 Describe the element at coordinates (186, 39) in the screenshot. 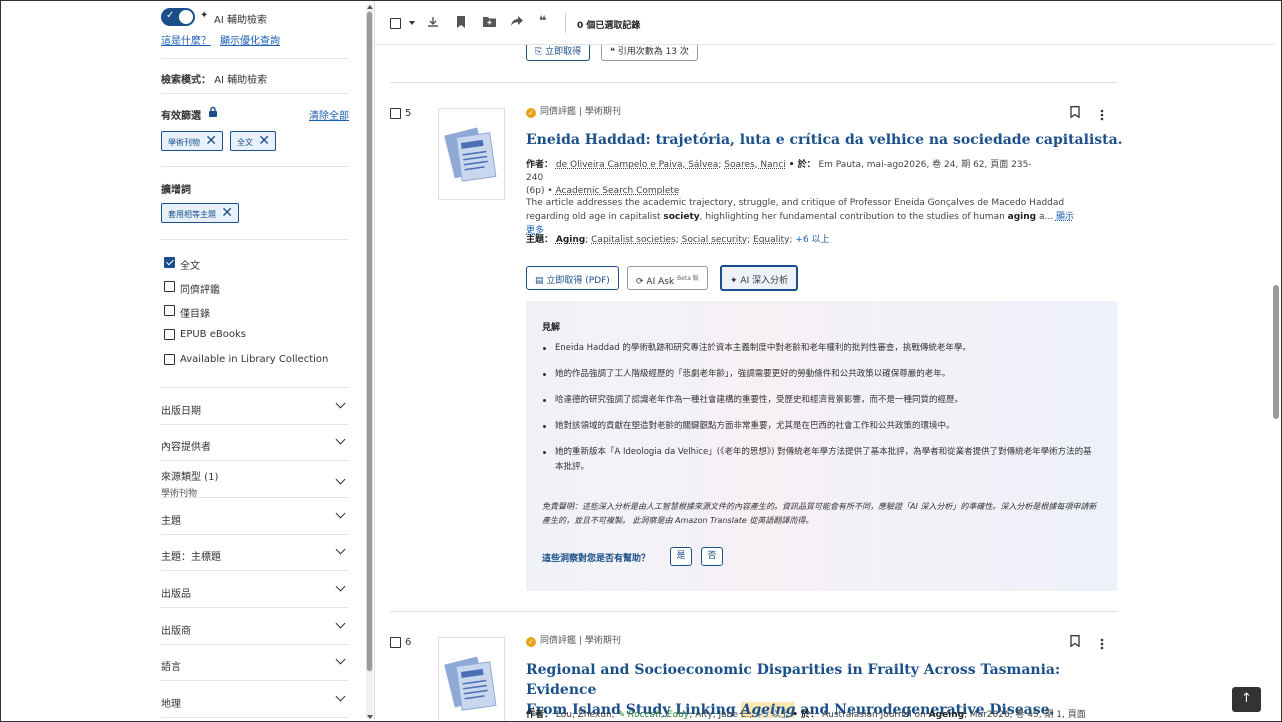

I see `what-is-this-link: 這是什麼？` at that location.